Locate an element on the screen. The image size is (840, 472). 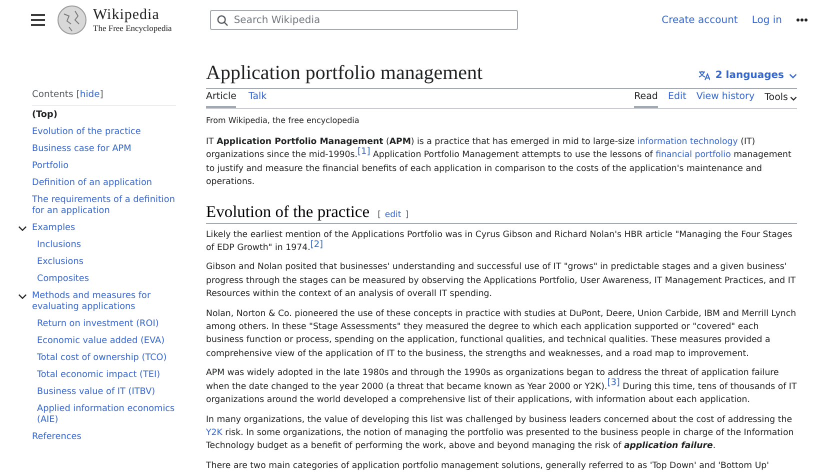
toc-item: Applied information economics (AIE) is located at coordinates (107, 415).